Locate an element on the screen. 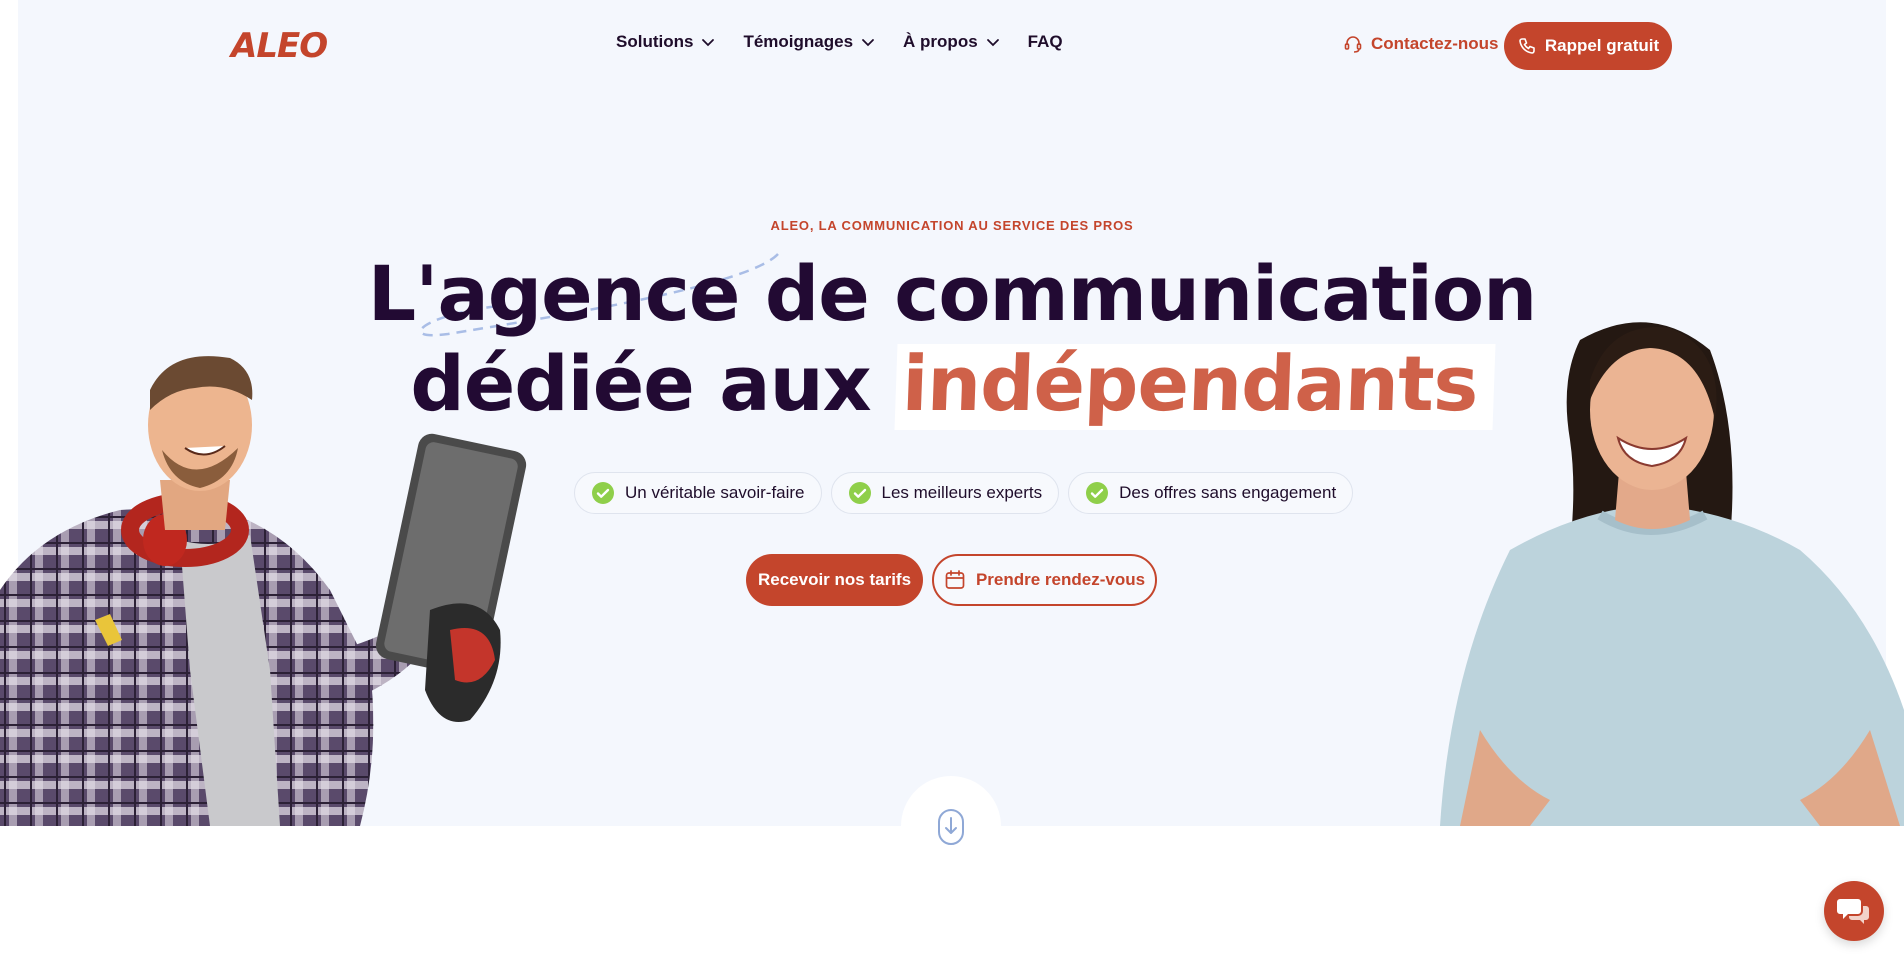 The width and height of the screenshot is (1904, 958). feature-pill-label: Un véritable savoir-faire is located at coordinates (715, 492).